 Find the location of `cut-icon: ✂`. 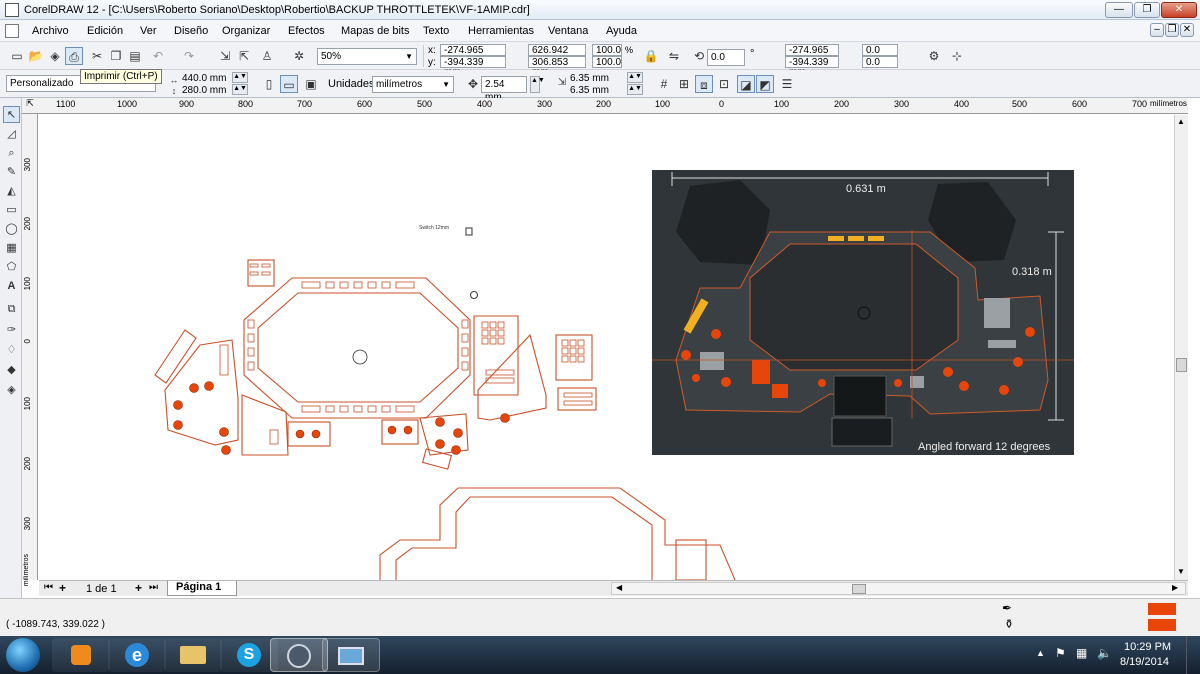

cut-icon: ✂ is located at coordinates (97, 56).